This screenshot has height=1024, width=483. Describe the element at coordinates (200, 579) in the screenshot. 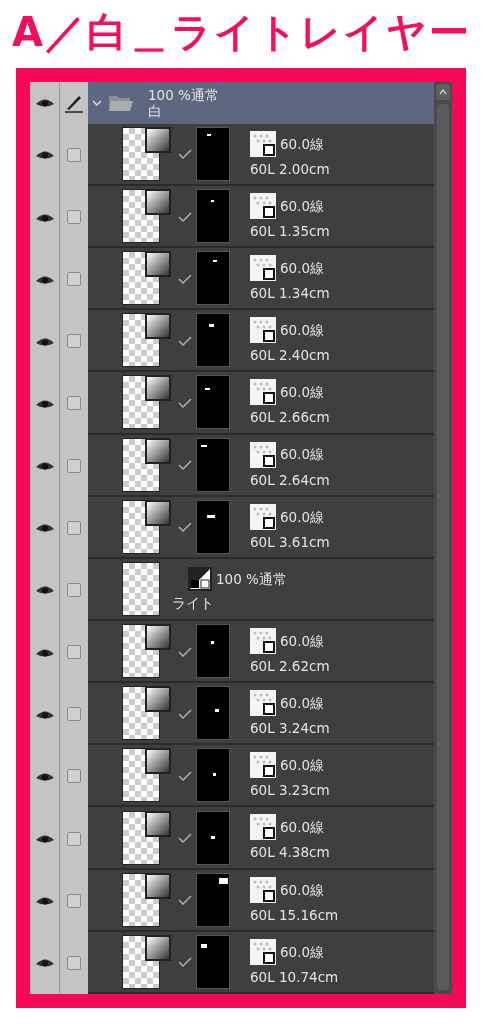

I see `raster-layer-icon` at that location.